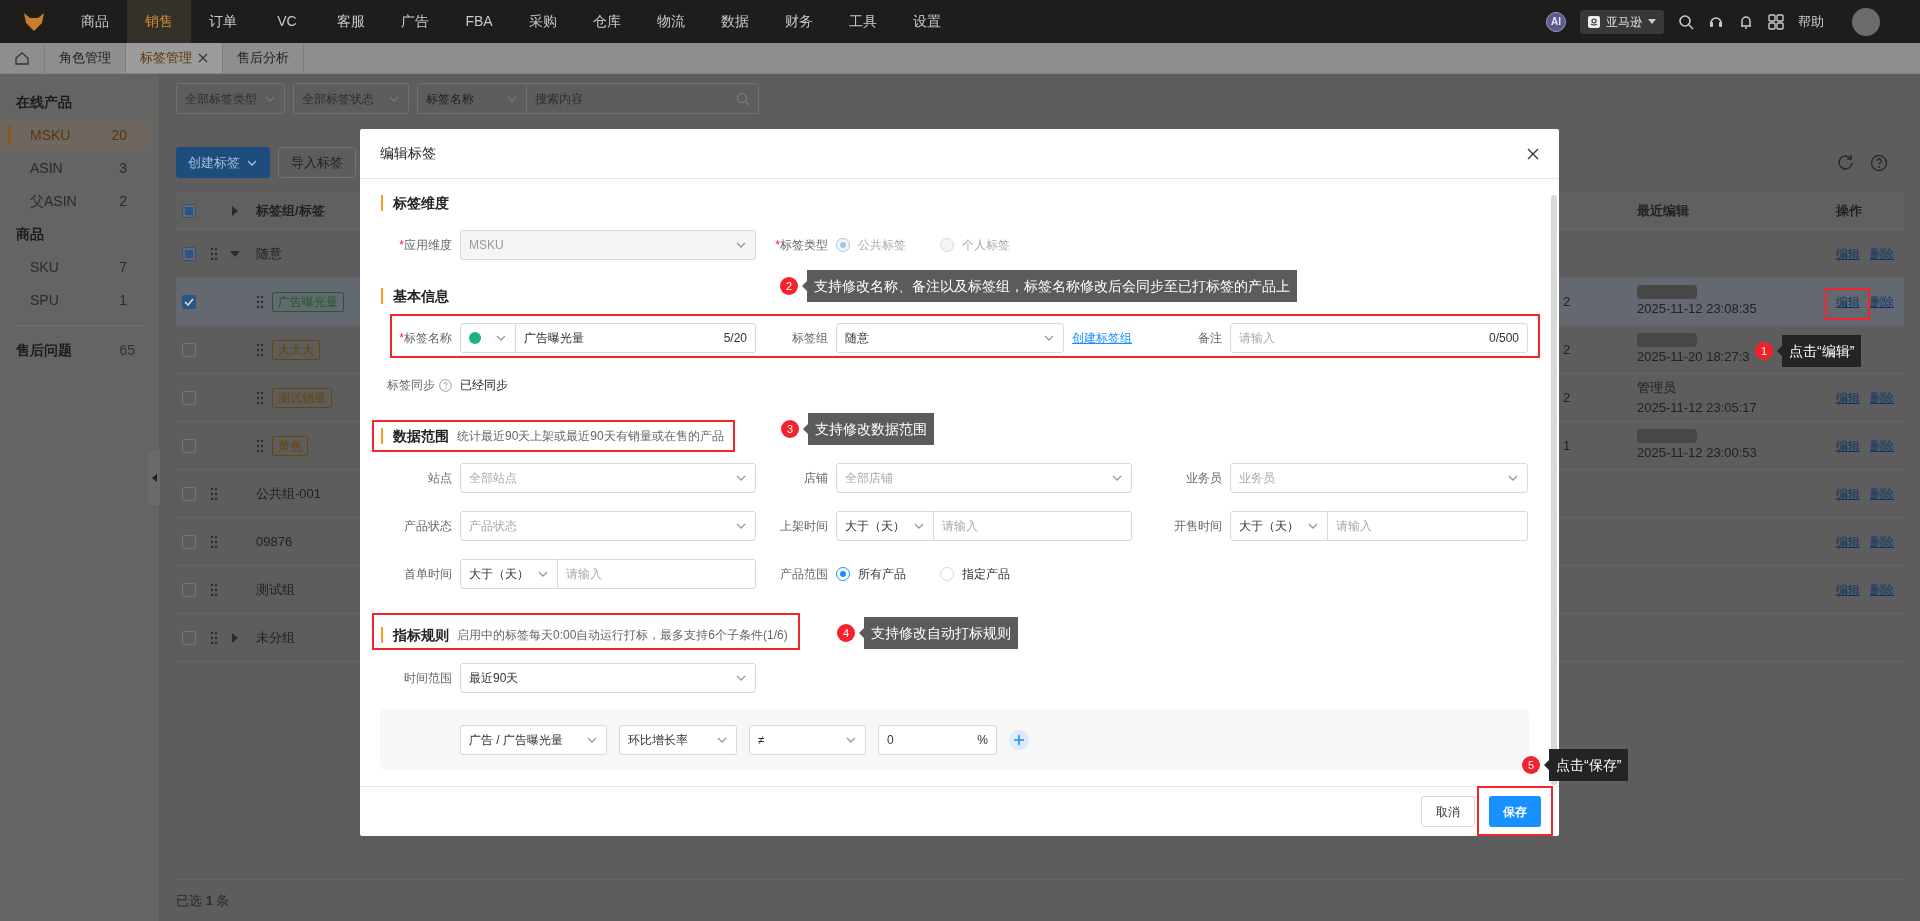  Describe the element at coordinates (223, 162) in the screenshot. I see `create-tag-button: 创建标签` at that location.